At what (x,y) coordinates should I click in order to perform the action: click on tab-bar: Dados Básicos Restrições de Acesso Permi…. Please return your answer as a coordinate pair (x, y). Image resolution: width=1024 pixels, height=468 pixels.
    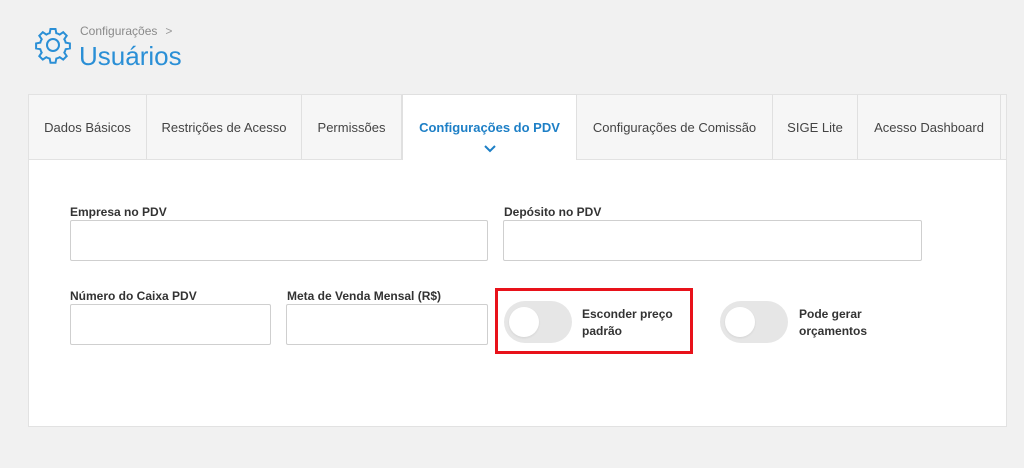
    Looking at the image, I should click on (517, 127).